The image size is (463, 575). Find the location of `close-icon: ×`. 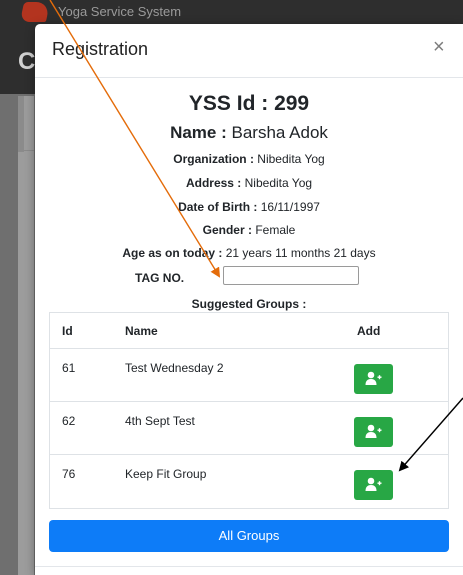

close-icon: × is located at coordinates (439, 47).